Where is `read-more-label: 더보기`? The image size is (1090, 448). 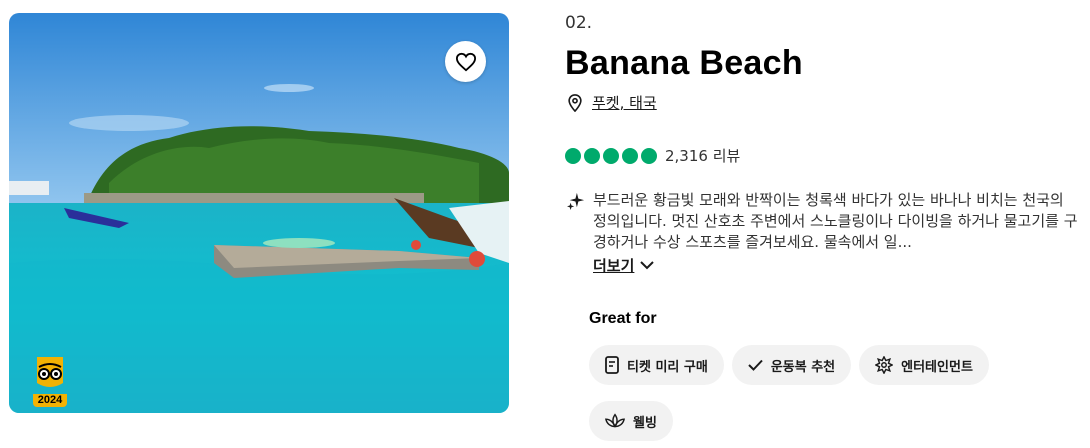 read-more-label: 더보기 is located at coordinates (614, 266).